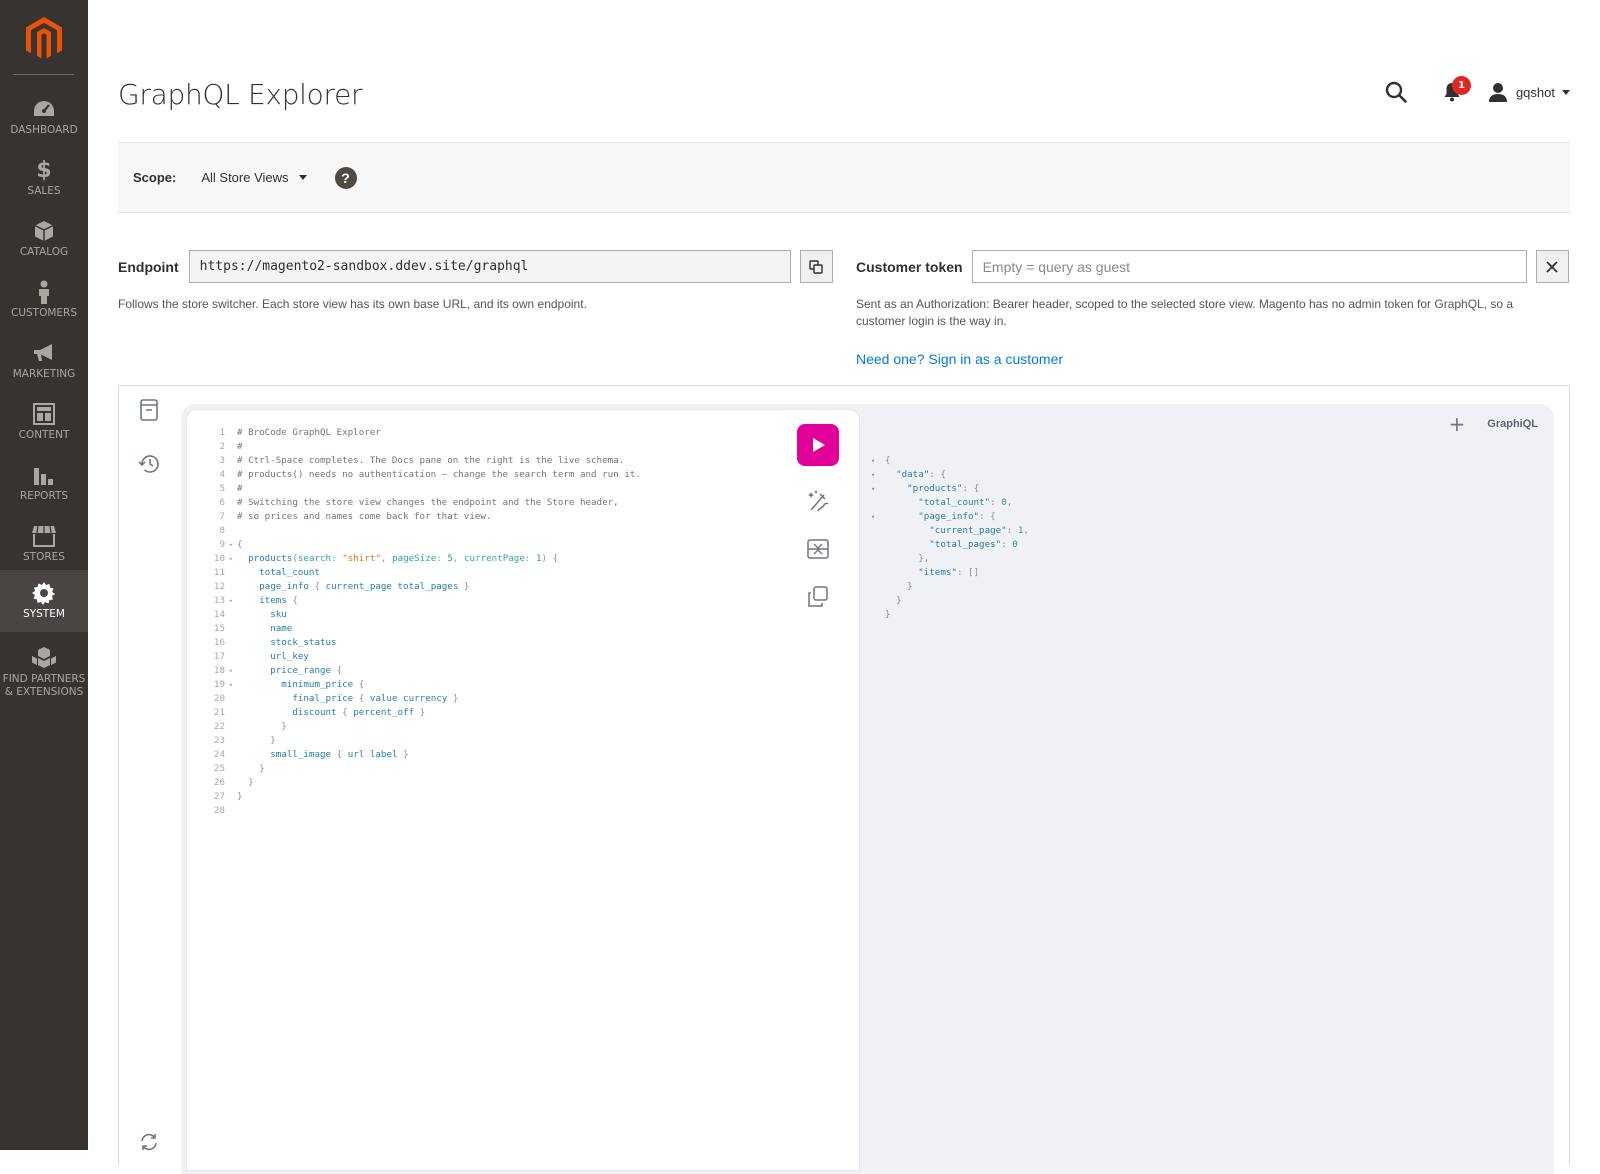 The image size is (1600, 1174). What do you see at coordinates (359, 712) in the screenshot?
I see `code-text: discount { percent_off }` at bounding box center [359, 712].